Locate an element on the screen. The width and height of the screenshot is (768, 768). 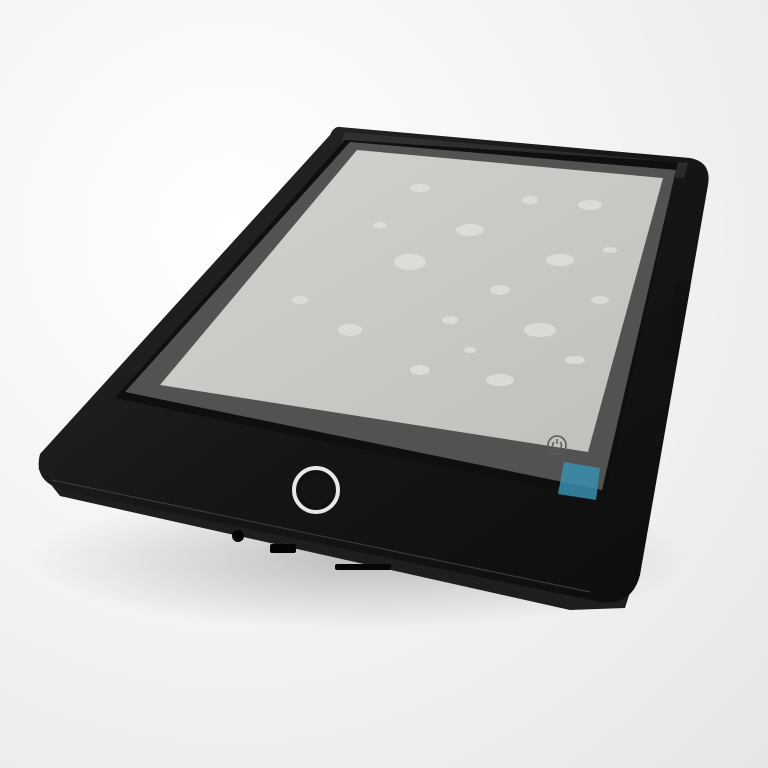
film-pull-tab is located at coordinates (579, 481).